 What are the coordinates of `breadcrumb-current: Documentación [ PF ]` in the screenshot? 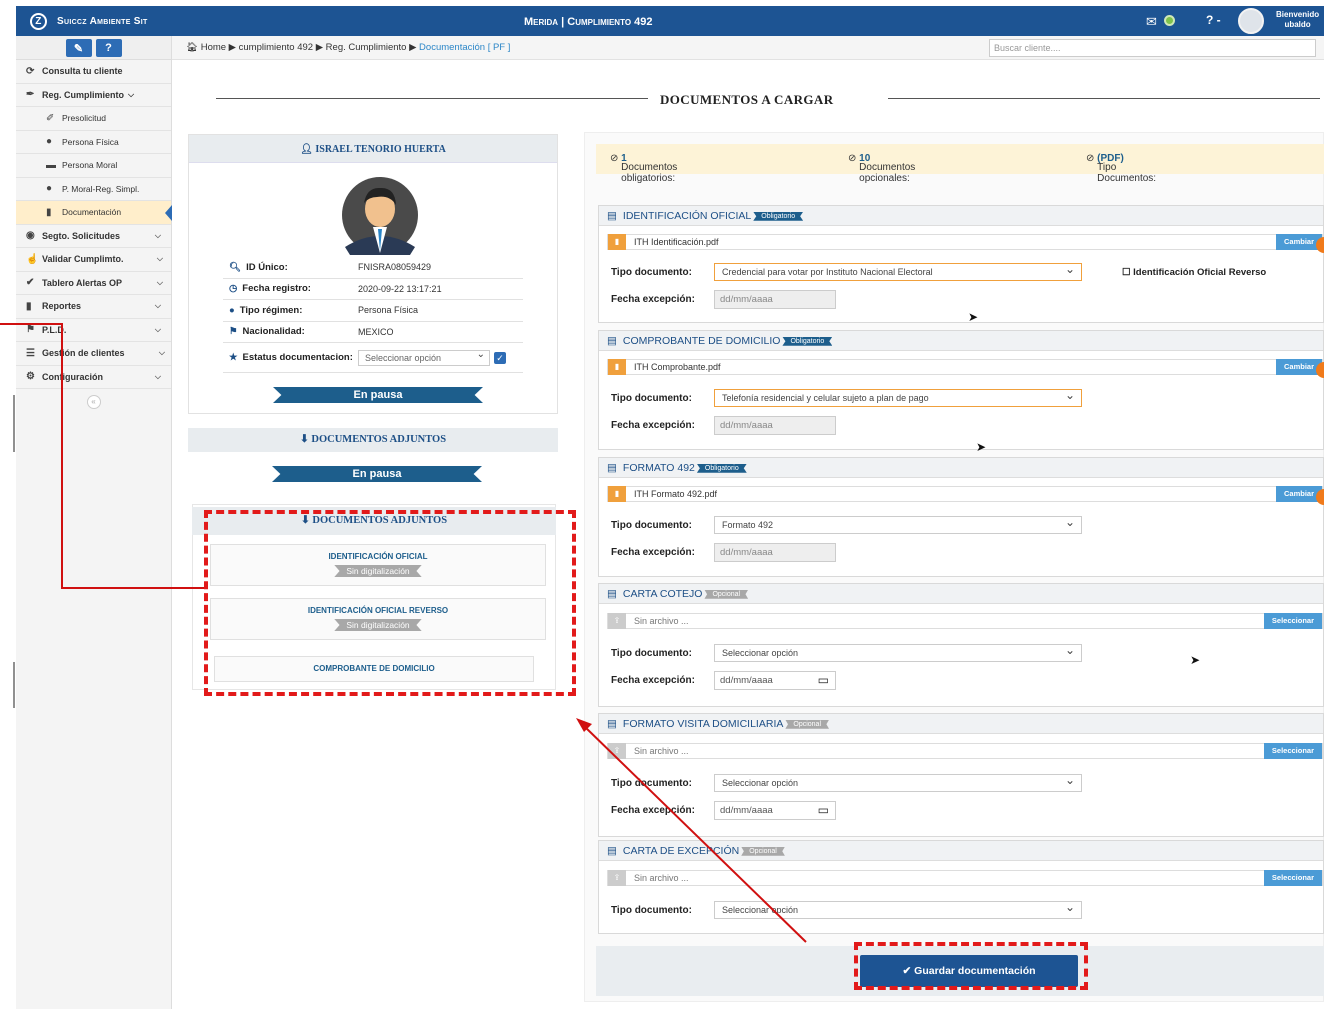 It's located at (465, 47).